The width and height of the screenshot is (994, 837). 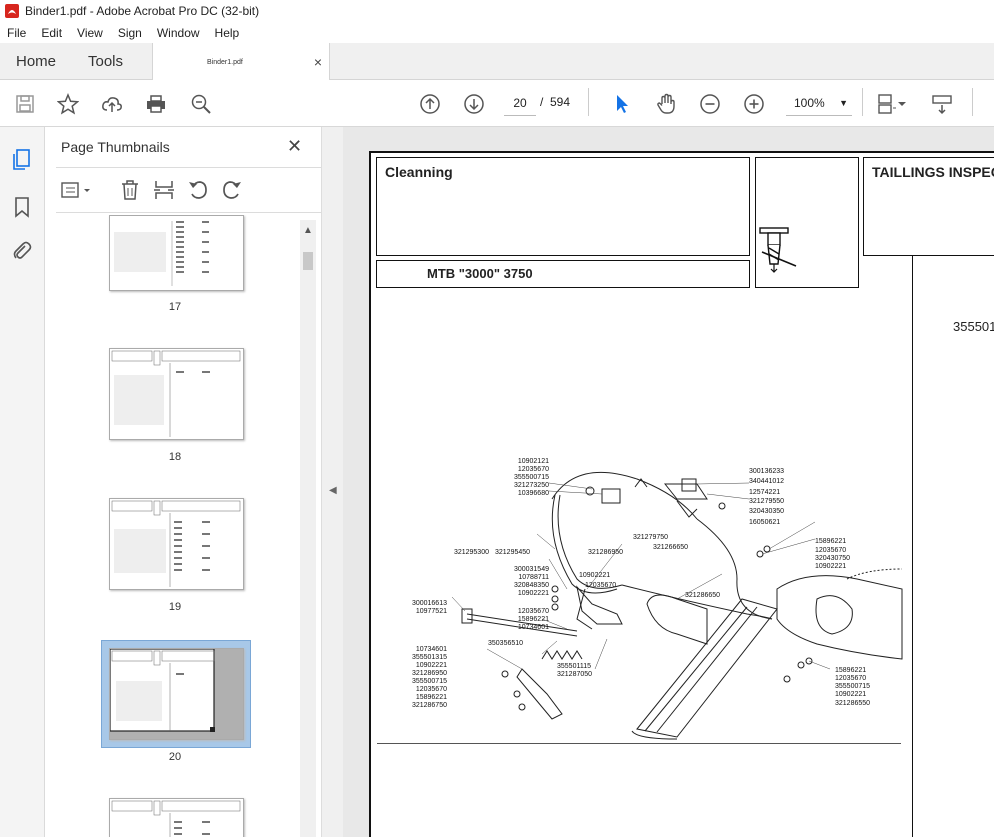 I want to click on chute-part, so click(x=677, y=619).